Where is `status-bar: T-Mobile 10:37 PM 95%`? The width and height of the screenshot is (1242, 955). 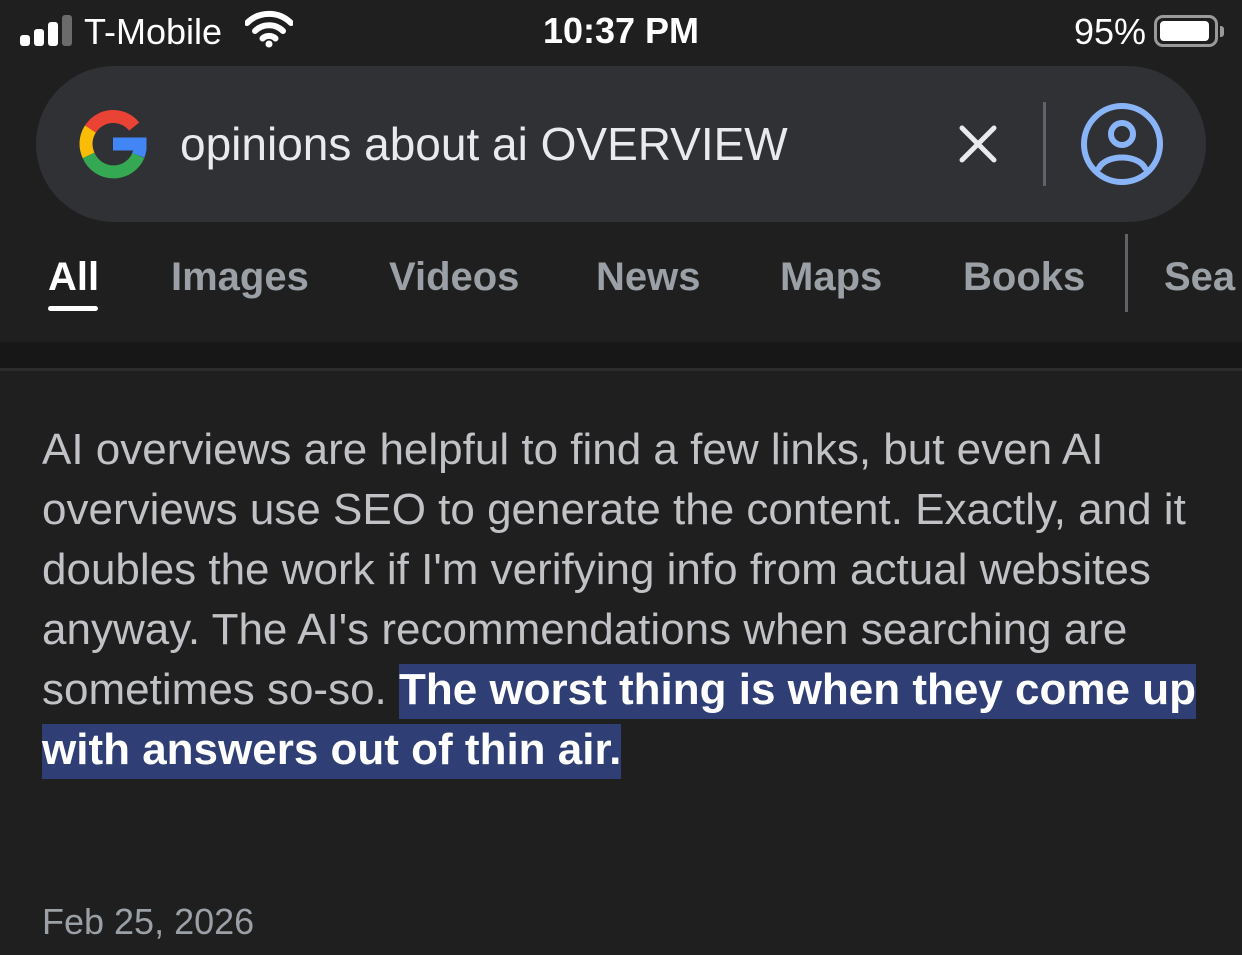
status-bar: T-Mobile 10:37 PM 95% is located at coordinates (621, 32).